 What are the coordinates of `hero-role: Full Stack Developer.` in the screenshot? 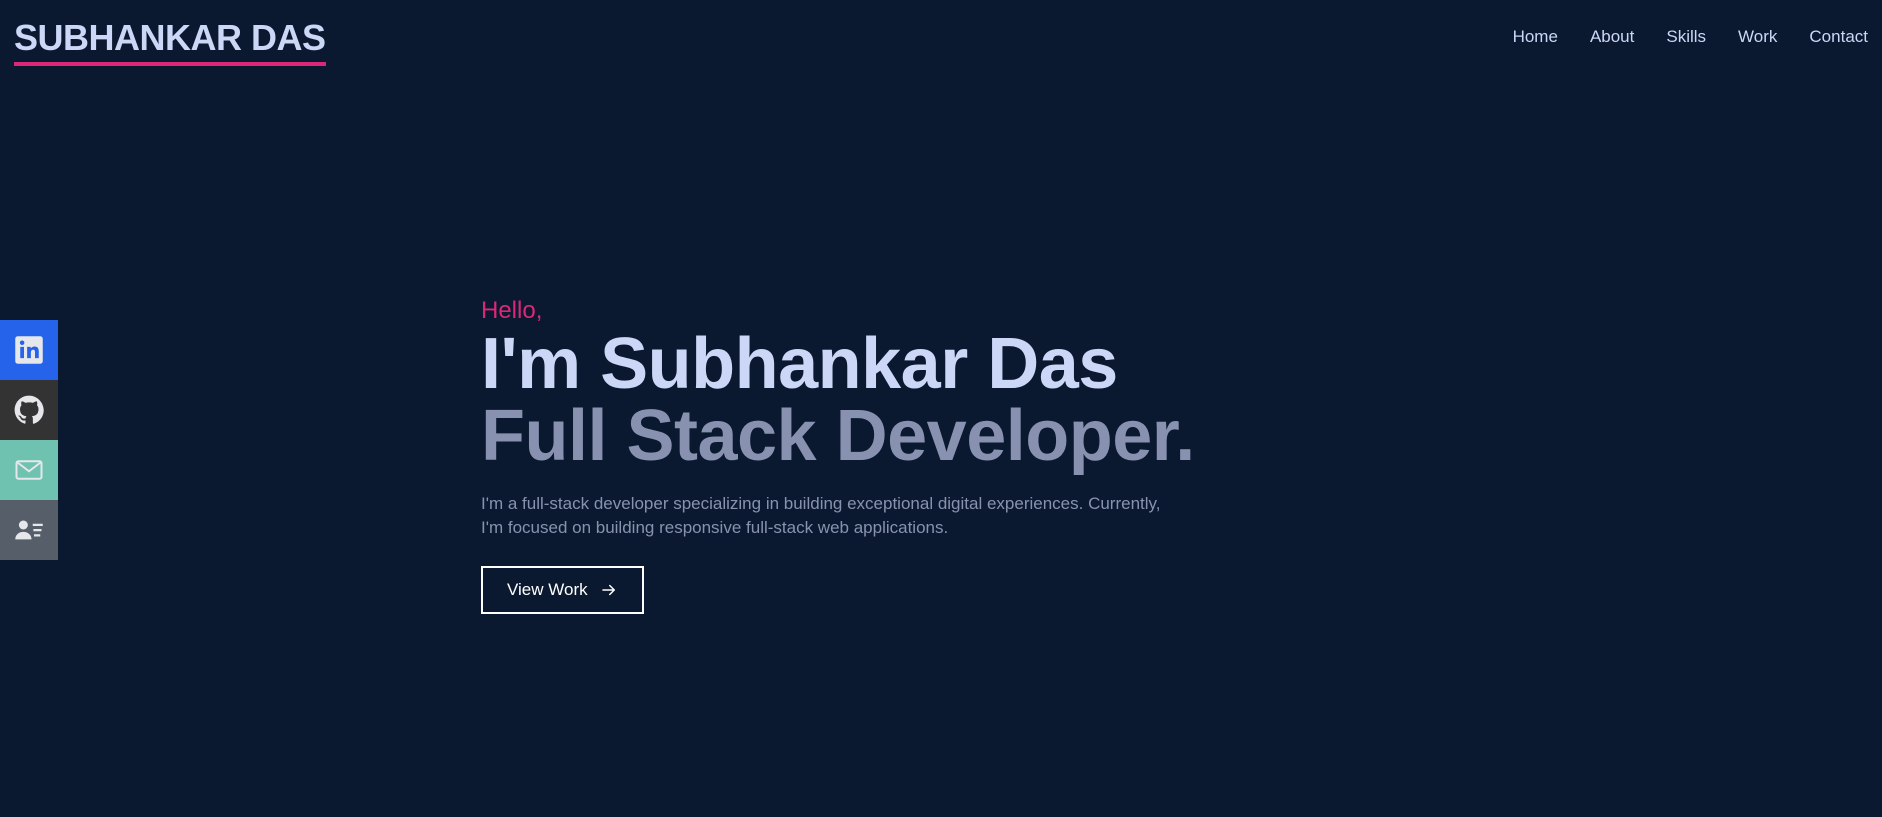 It's located at (838, 436).